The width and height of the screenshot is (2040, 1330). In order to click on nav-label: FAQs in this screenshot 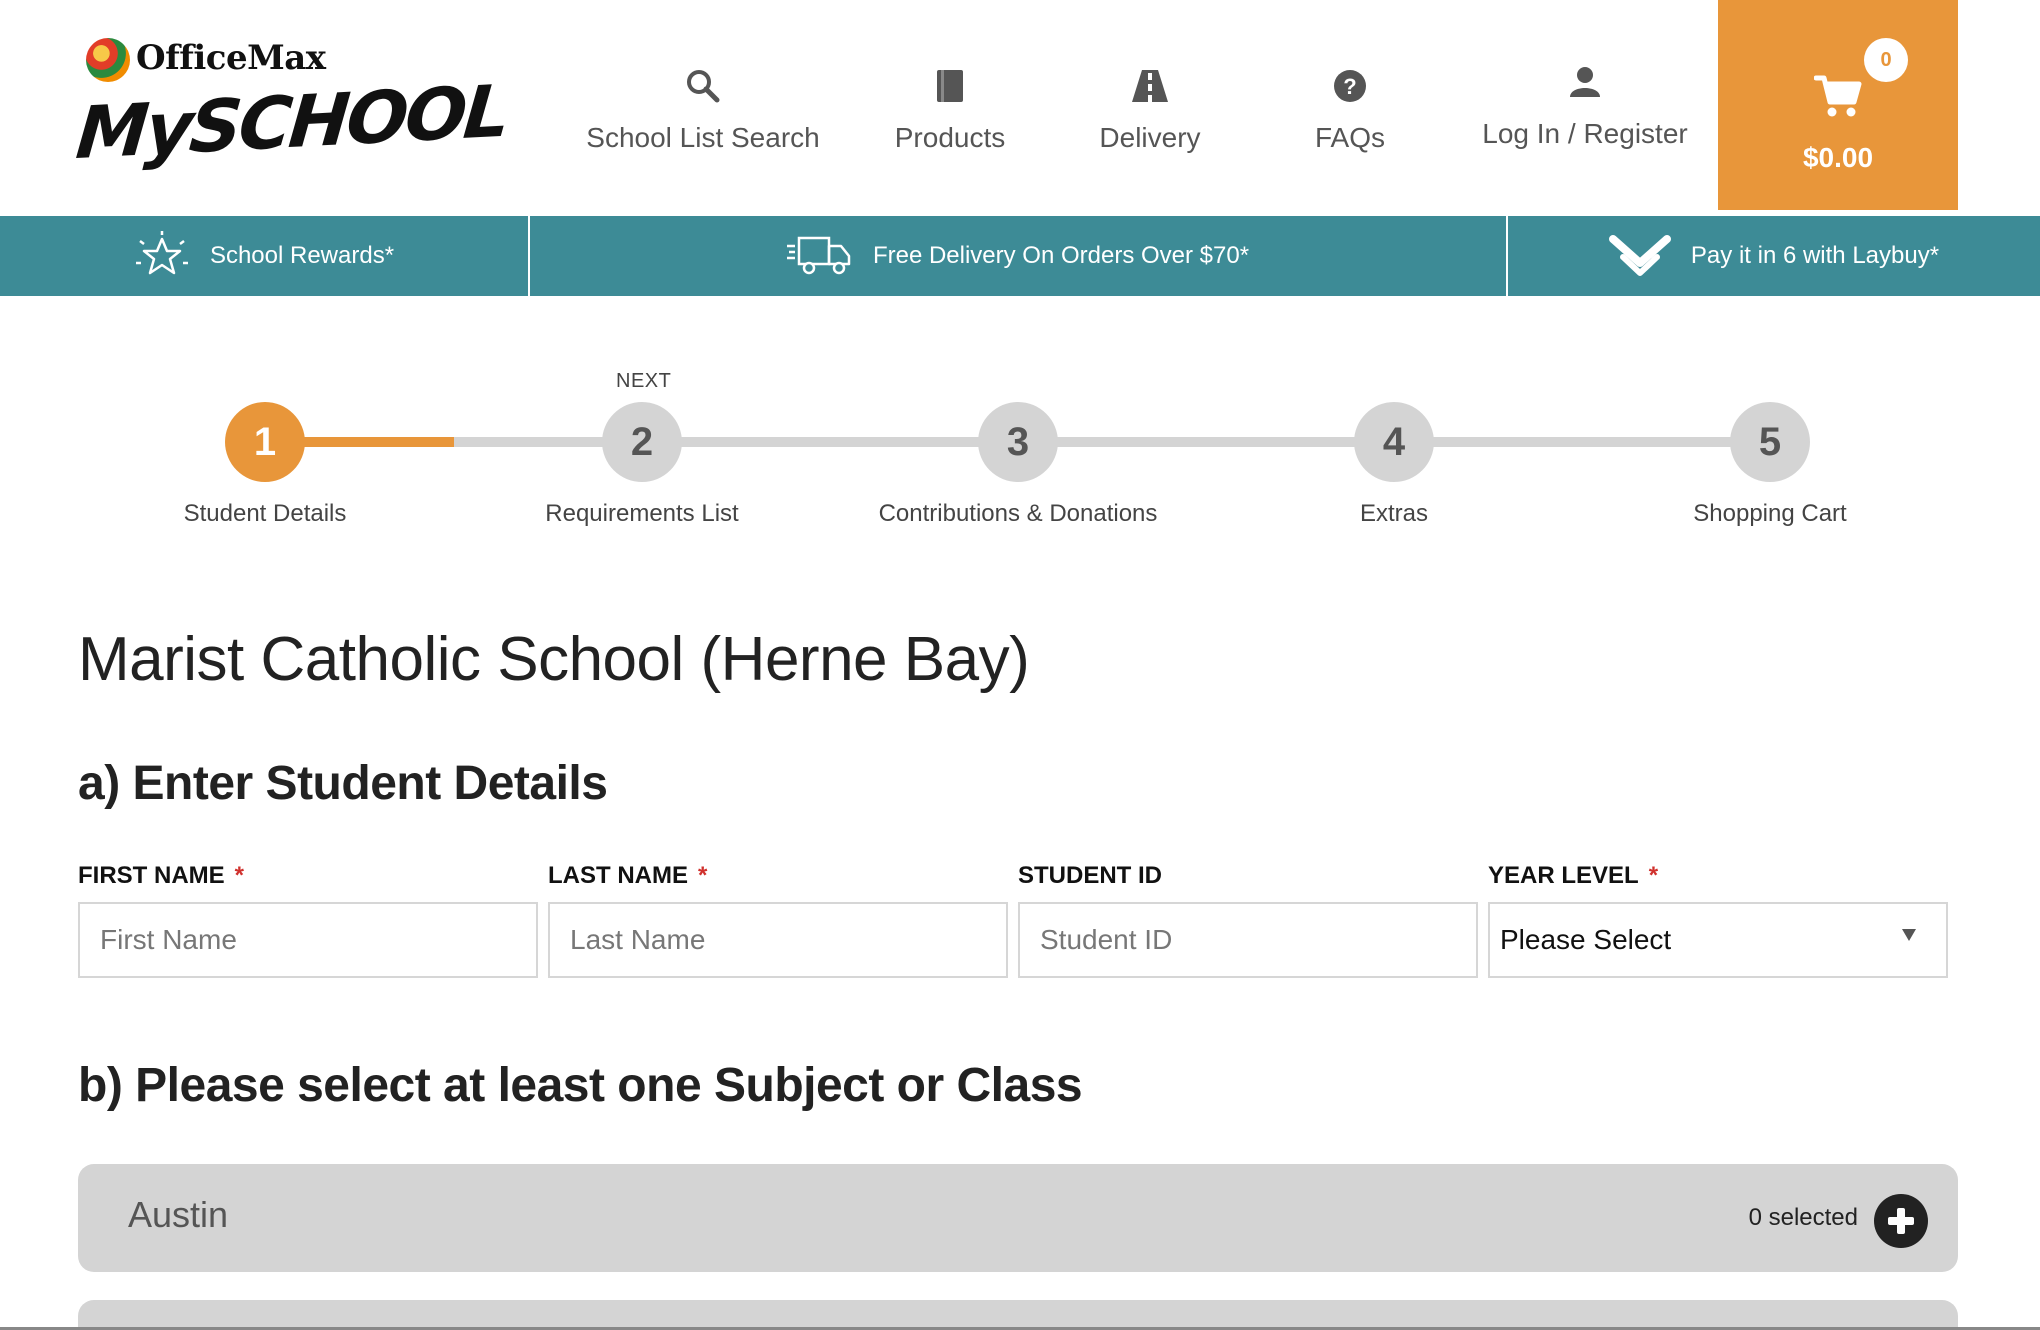, I will do `click(1349, 137)`.